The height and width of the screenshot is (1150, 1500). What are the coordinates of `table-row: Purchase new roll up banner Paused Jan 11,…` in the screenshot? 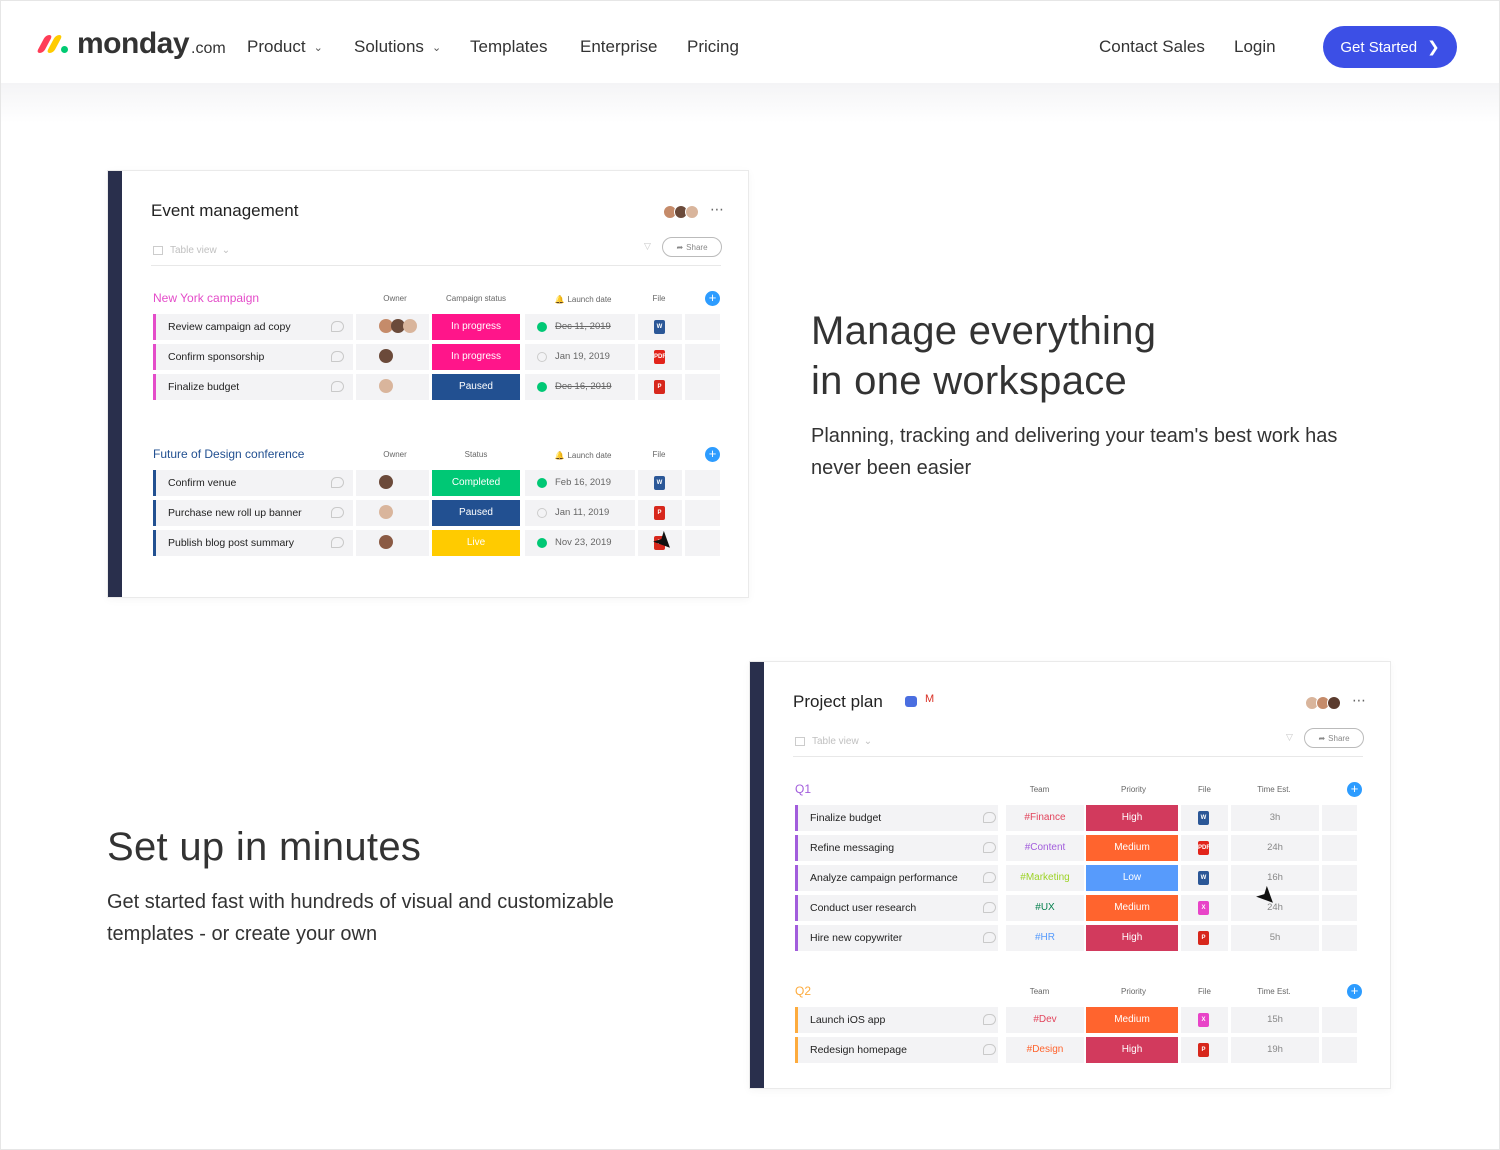 It's located at (438, 513).